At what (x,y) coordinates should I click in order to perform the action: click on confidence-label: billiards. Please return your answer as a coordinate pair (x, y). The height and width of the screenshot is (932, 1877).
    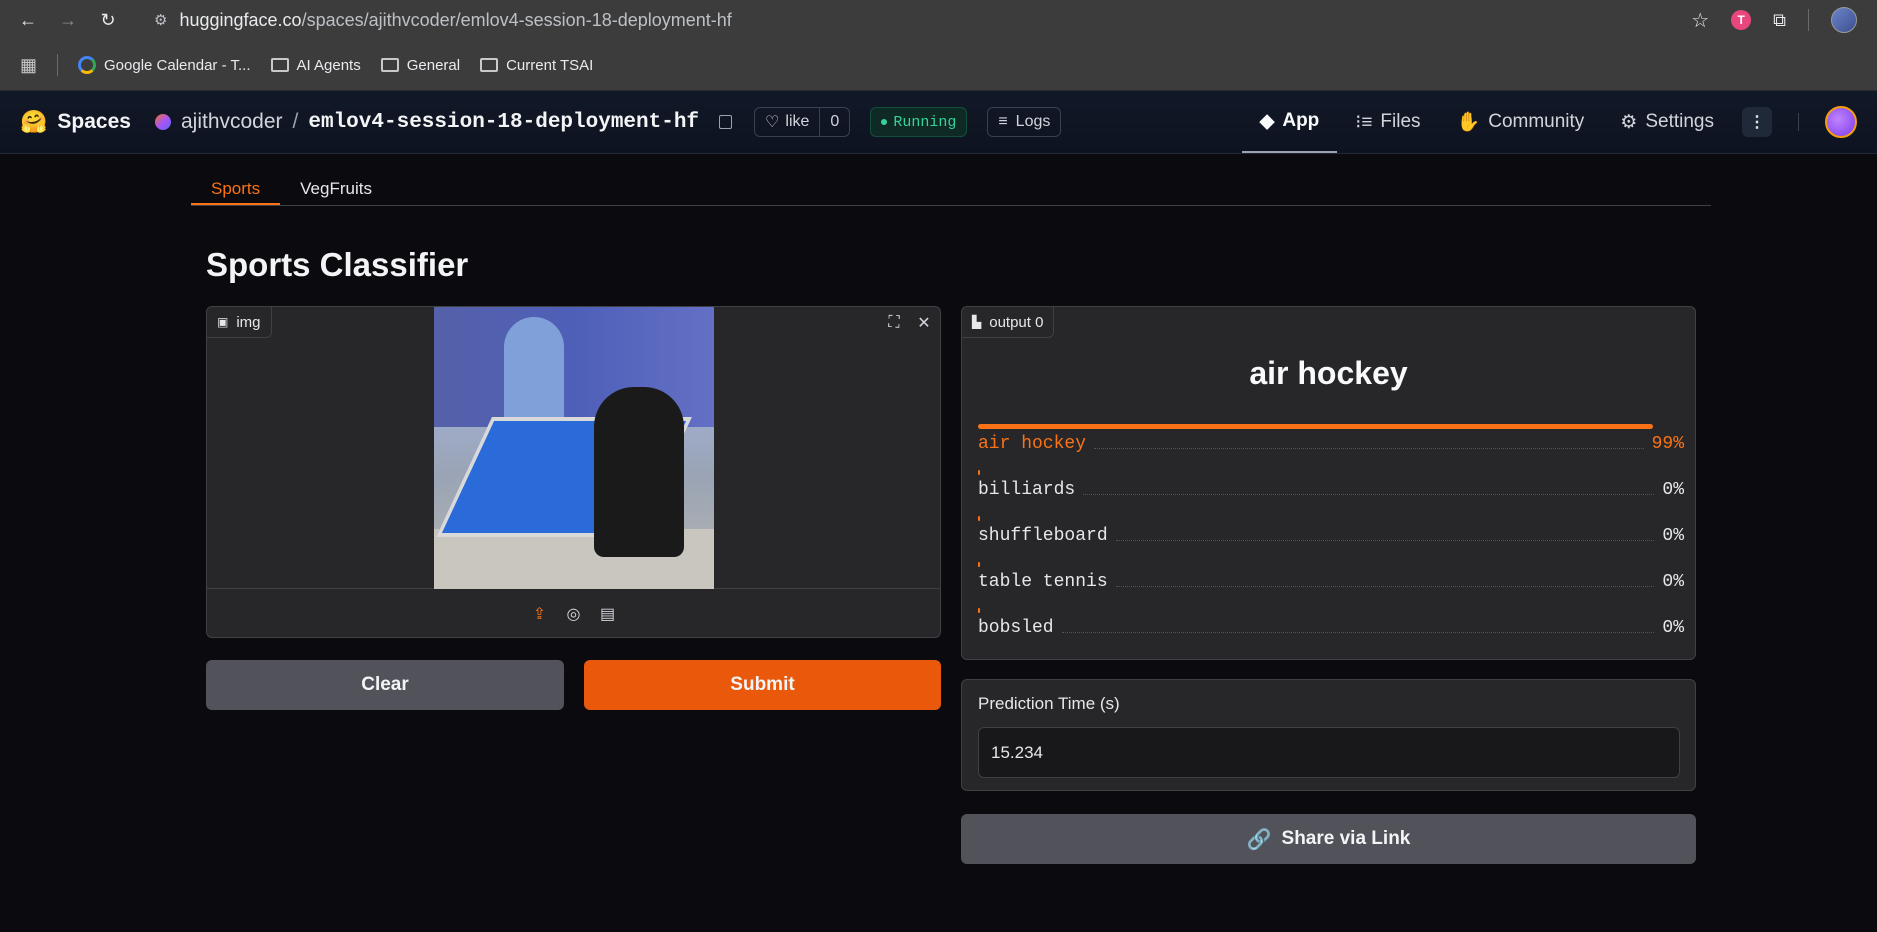
    Looking at the image, I should click on (1027, 490).